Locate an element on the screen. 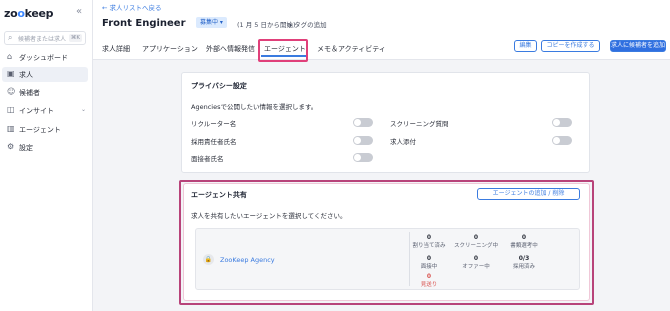 The width and height of the screenshot is (670, 311). stat-offer-value: 0 is located at coordinates (476, 258).